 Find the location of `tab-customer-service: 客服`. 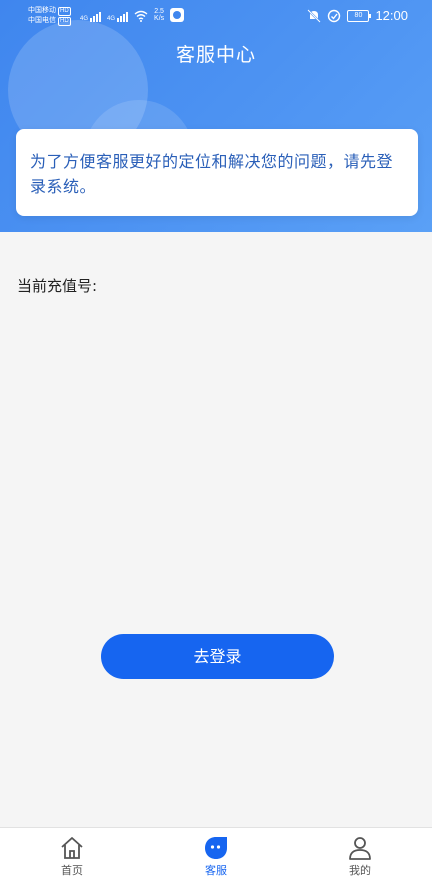

tab-customer-service: 客服 is located at coordinates (216, 852).